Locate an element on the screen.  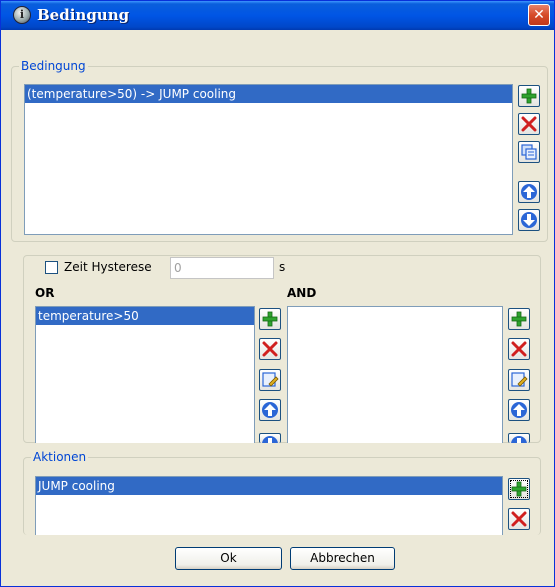
delete-or-button is located at coordinates (270, 349).